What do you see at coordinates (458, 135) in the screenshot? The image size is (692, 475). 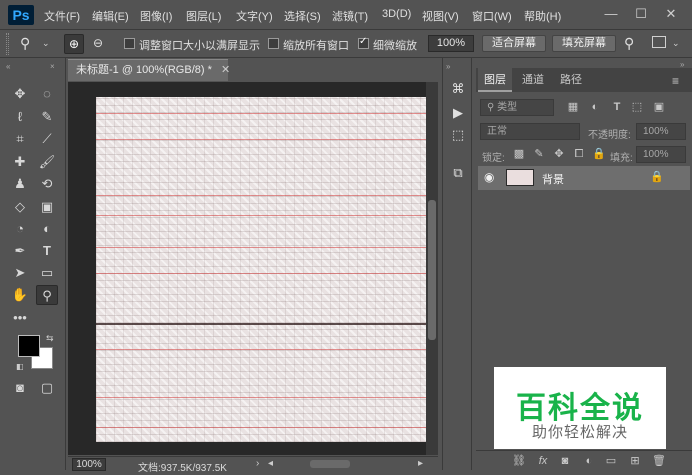 I see `3d-panel-icon: ⬚` at bounding box center [458, 135].